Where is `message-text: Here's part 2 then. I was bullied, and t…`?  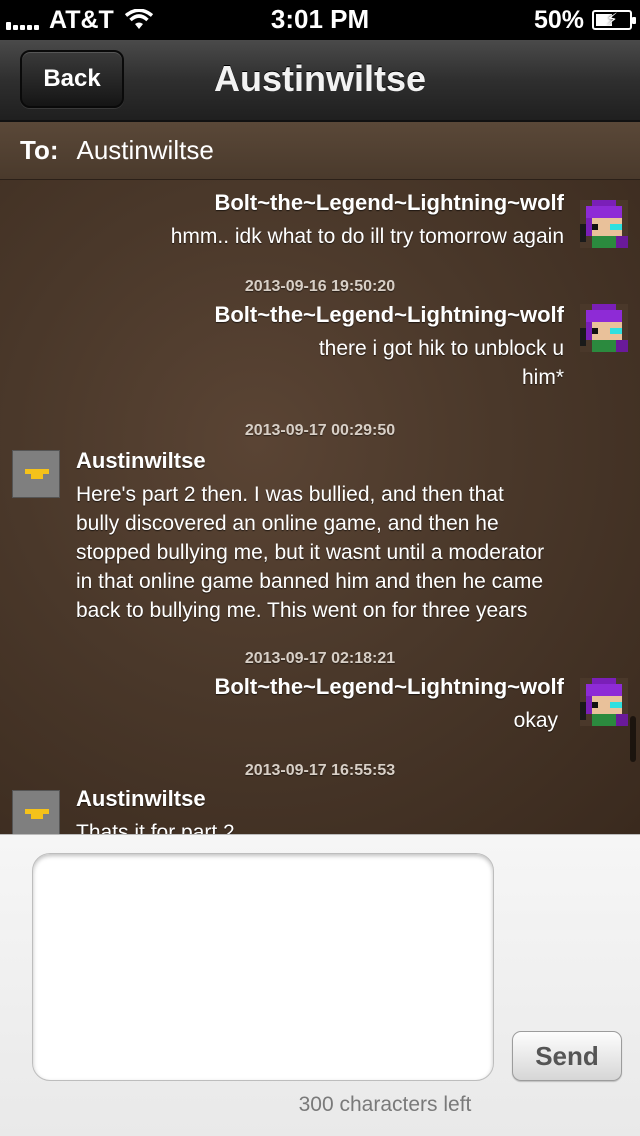
message-text: Here's part 2 then. I was bullied, and t… is located at coordinates (356, 552).